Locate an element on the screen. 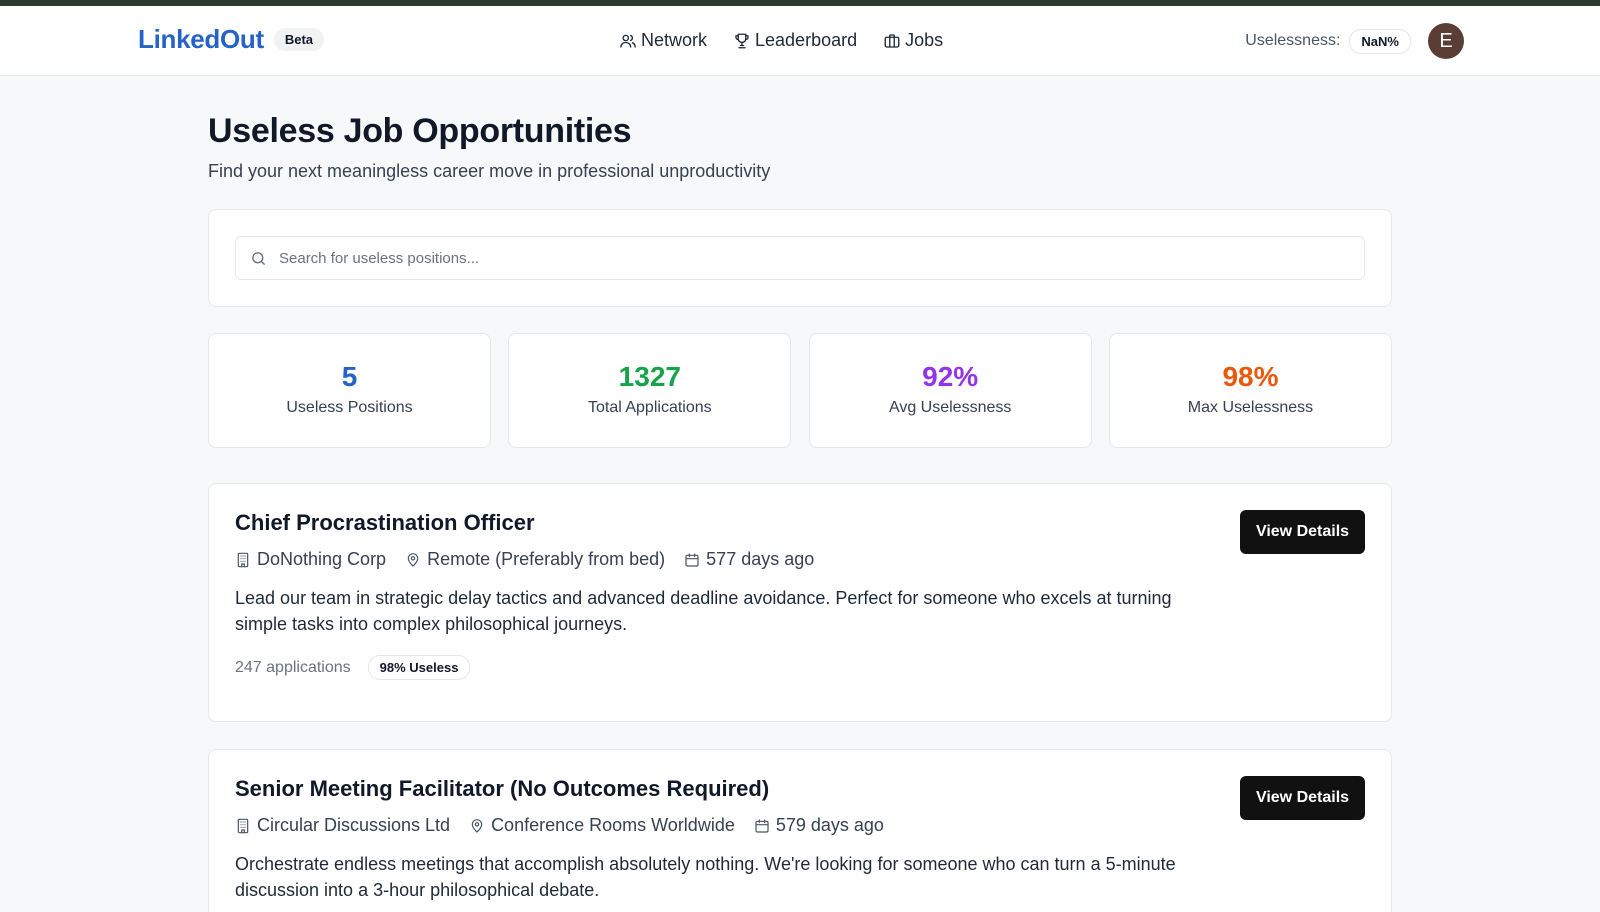  users-icon is located at coordinates (628, 41).